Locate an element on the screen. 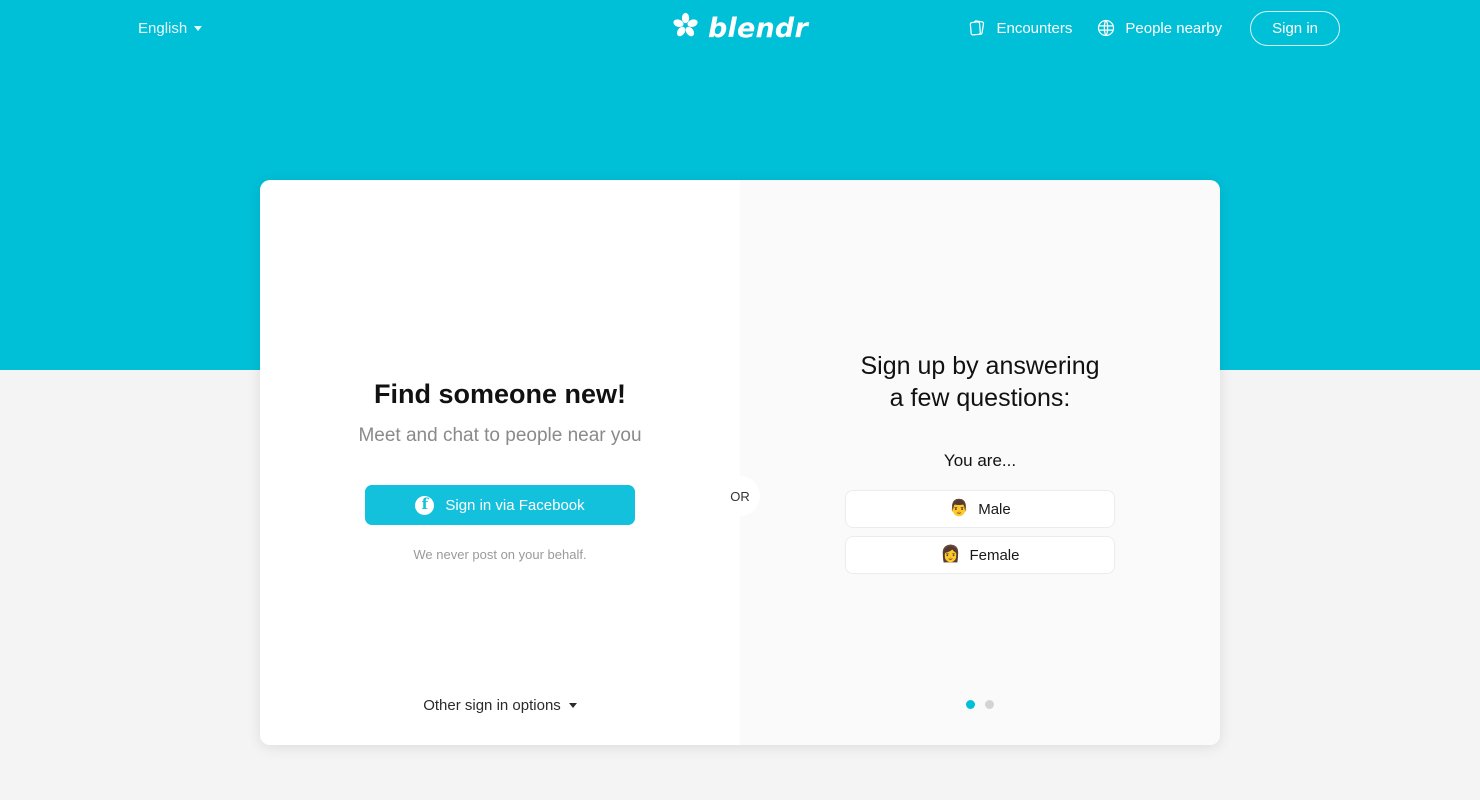  gender-option-male: 👨 Male is located at coordinates (980, 509).